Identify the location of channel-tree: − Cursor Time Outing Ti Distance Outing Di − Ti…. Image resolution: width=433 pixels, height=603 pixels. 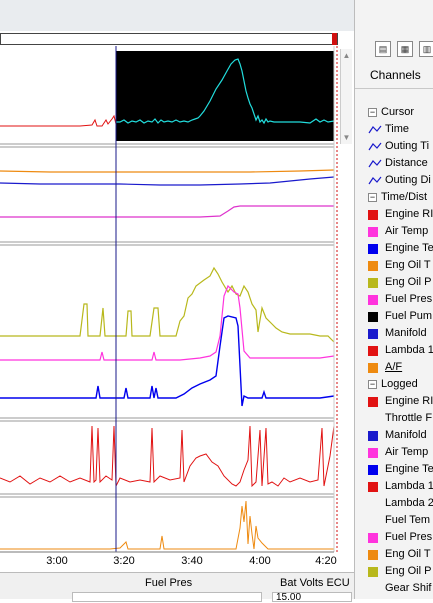
(394, 350).